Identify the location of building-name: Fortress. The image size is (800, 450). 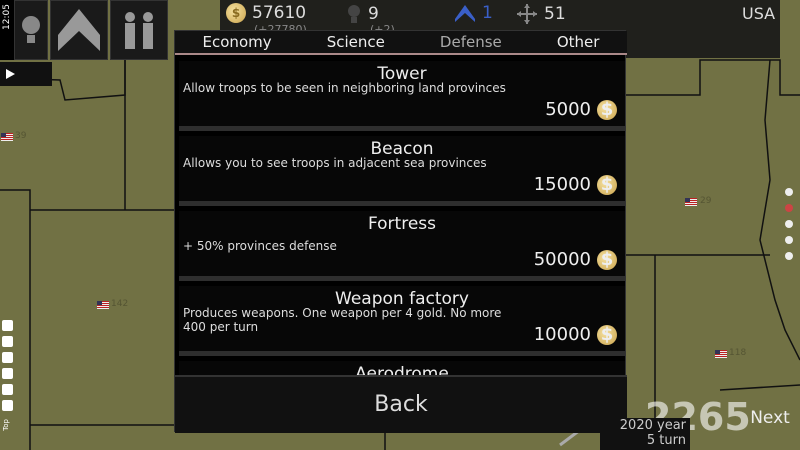
(402, 224).